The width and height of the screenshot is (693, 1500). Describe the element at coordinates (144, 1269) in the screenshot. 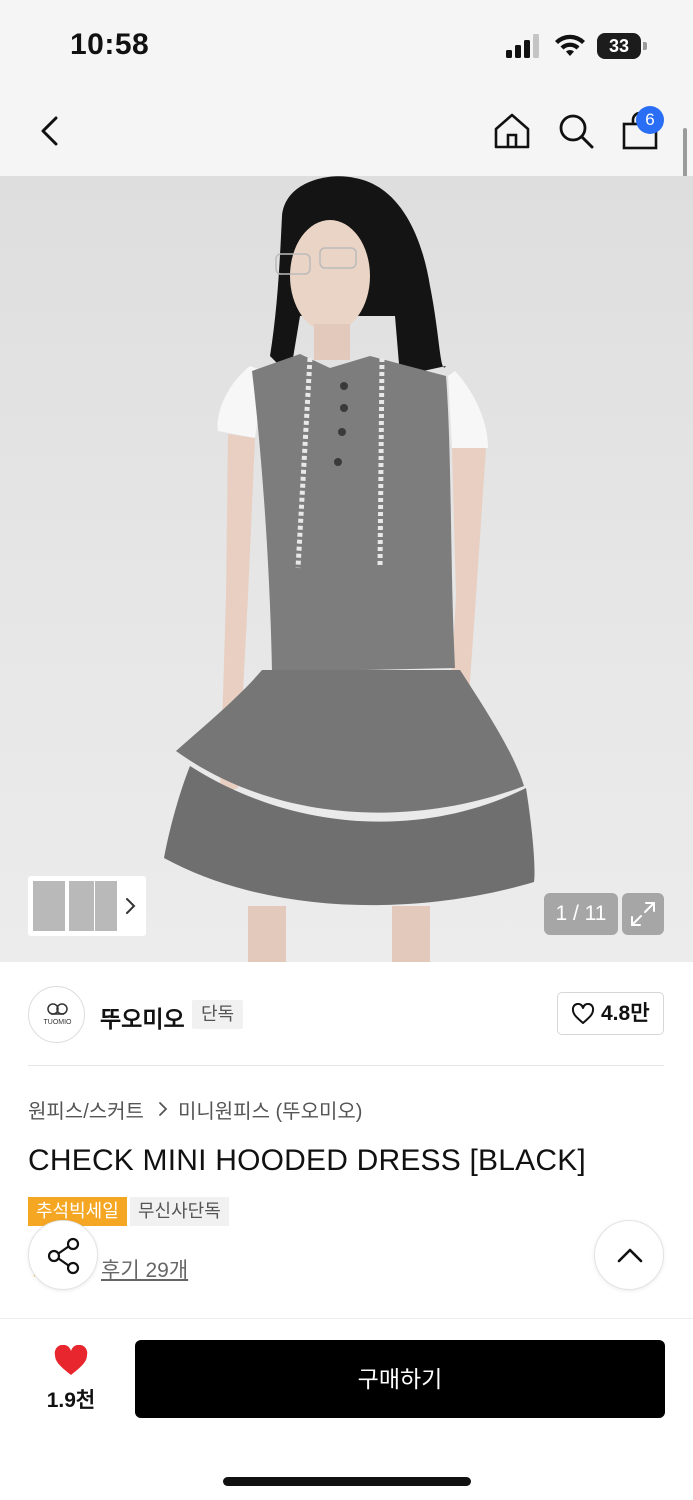

I see `review-link: 후기 29개` at that location.